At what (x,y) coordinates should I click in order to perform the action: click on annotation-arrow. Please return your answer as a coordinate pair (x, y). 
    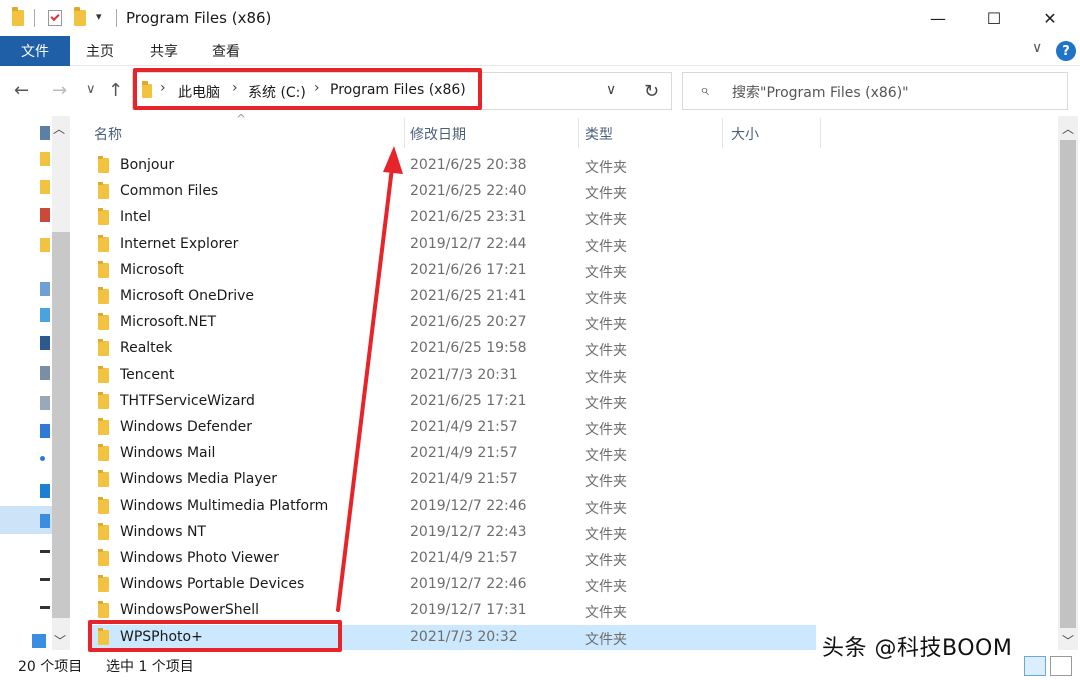
    Looking at the image, I should click on (369, 379).